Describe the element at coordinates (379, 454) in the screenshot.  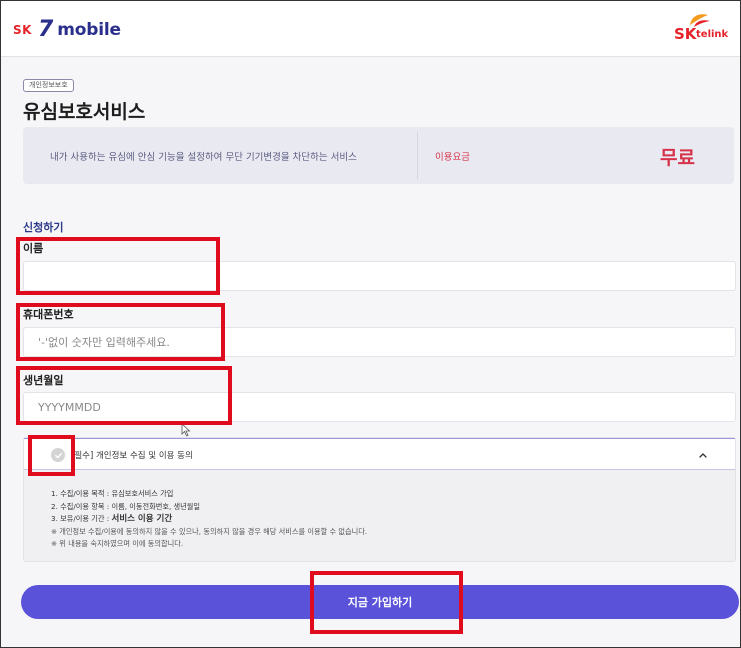
I see `consent-header: [필수] 개인정보 수집 및 이용 동의` at that location.